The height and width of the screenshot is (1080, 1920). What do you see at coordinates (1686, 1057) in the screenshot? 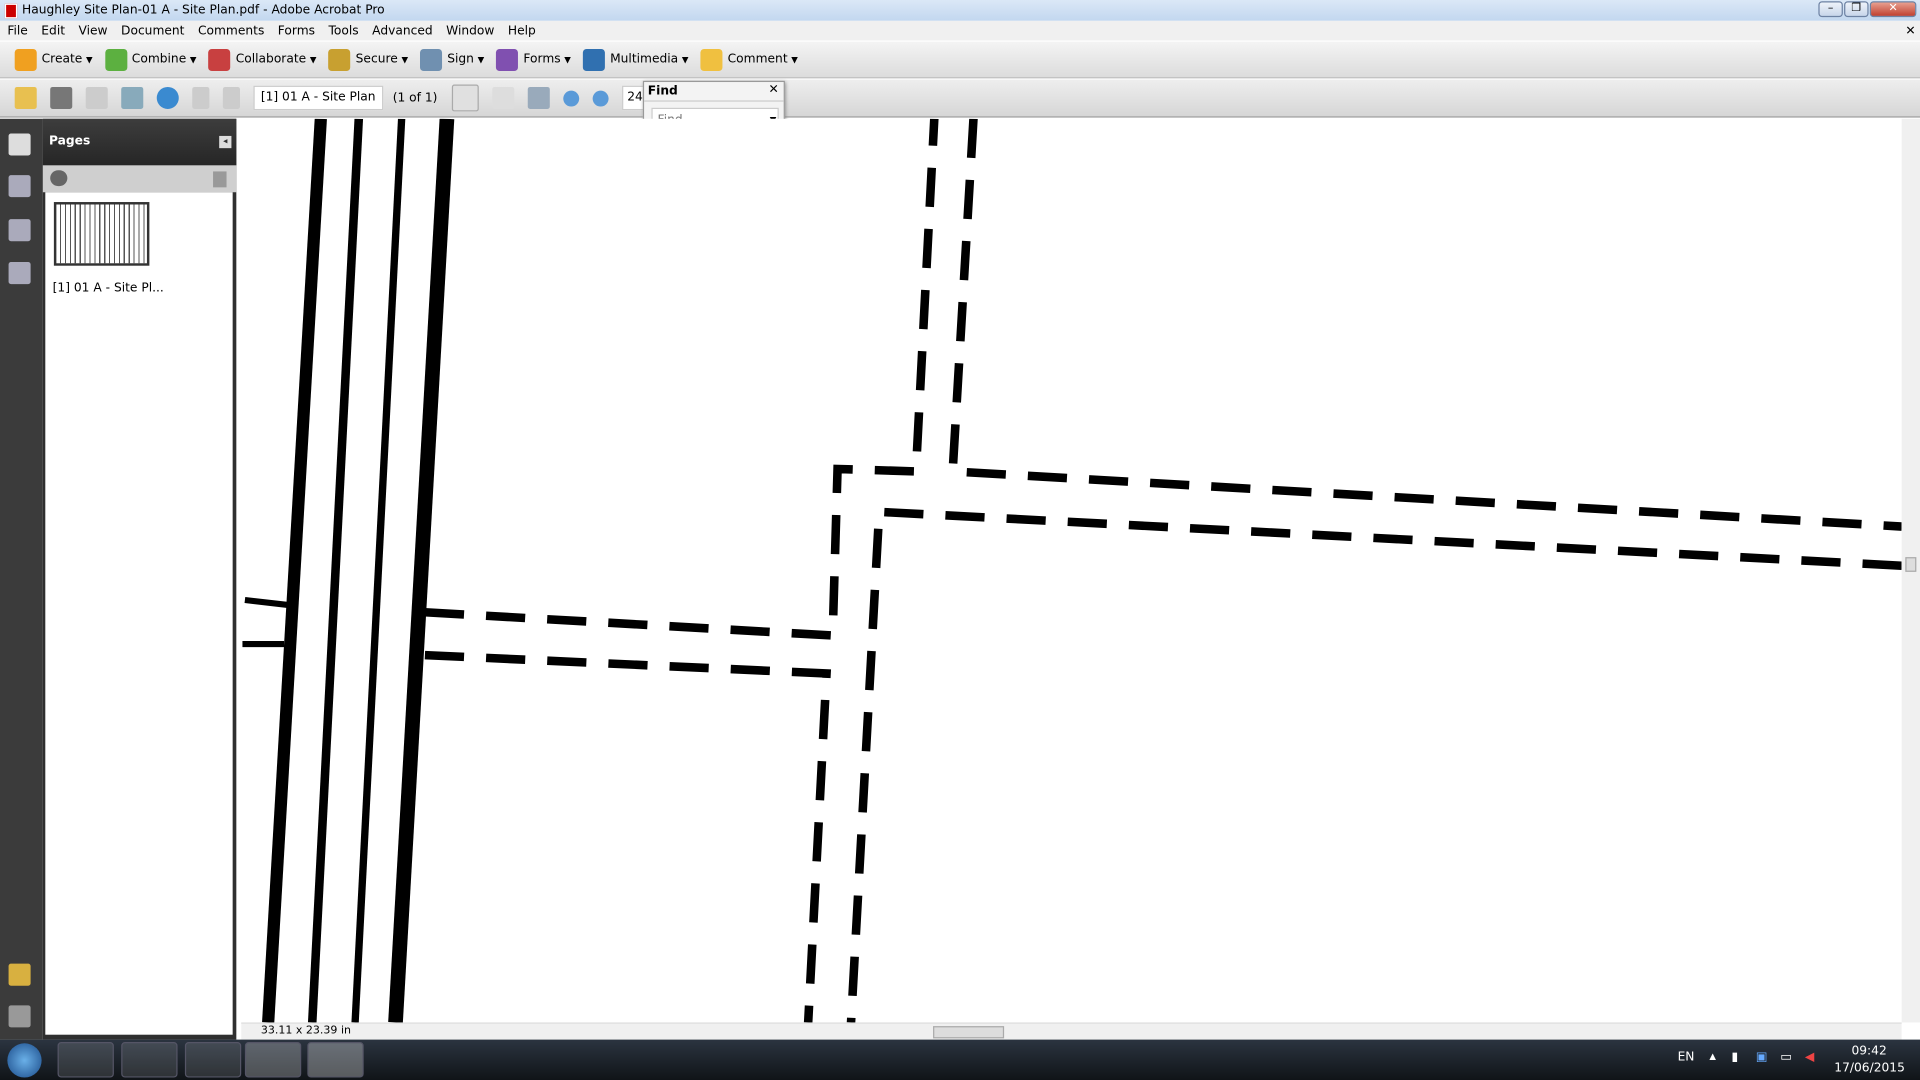
I see `language-indicator: EN` at bounding box center [1686, 1057].